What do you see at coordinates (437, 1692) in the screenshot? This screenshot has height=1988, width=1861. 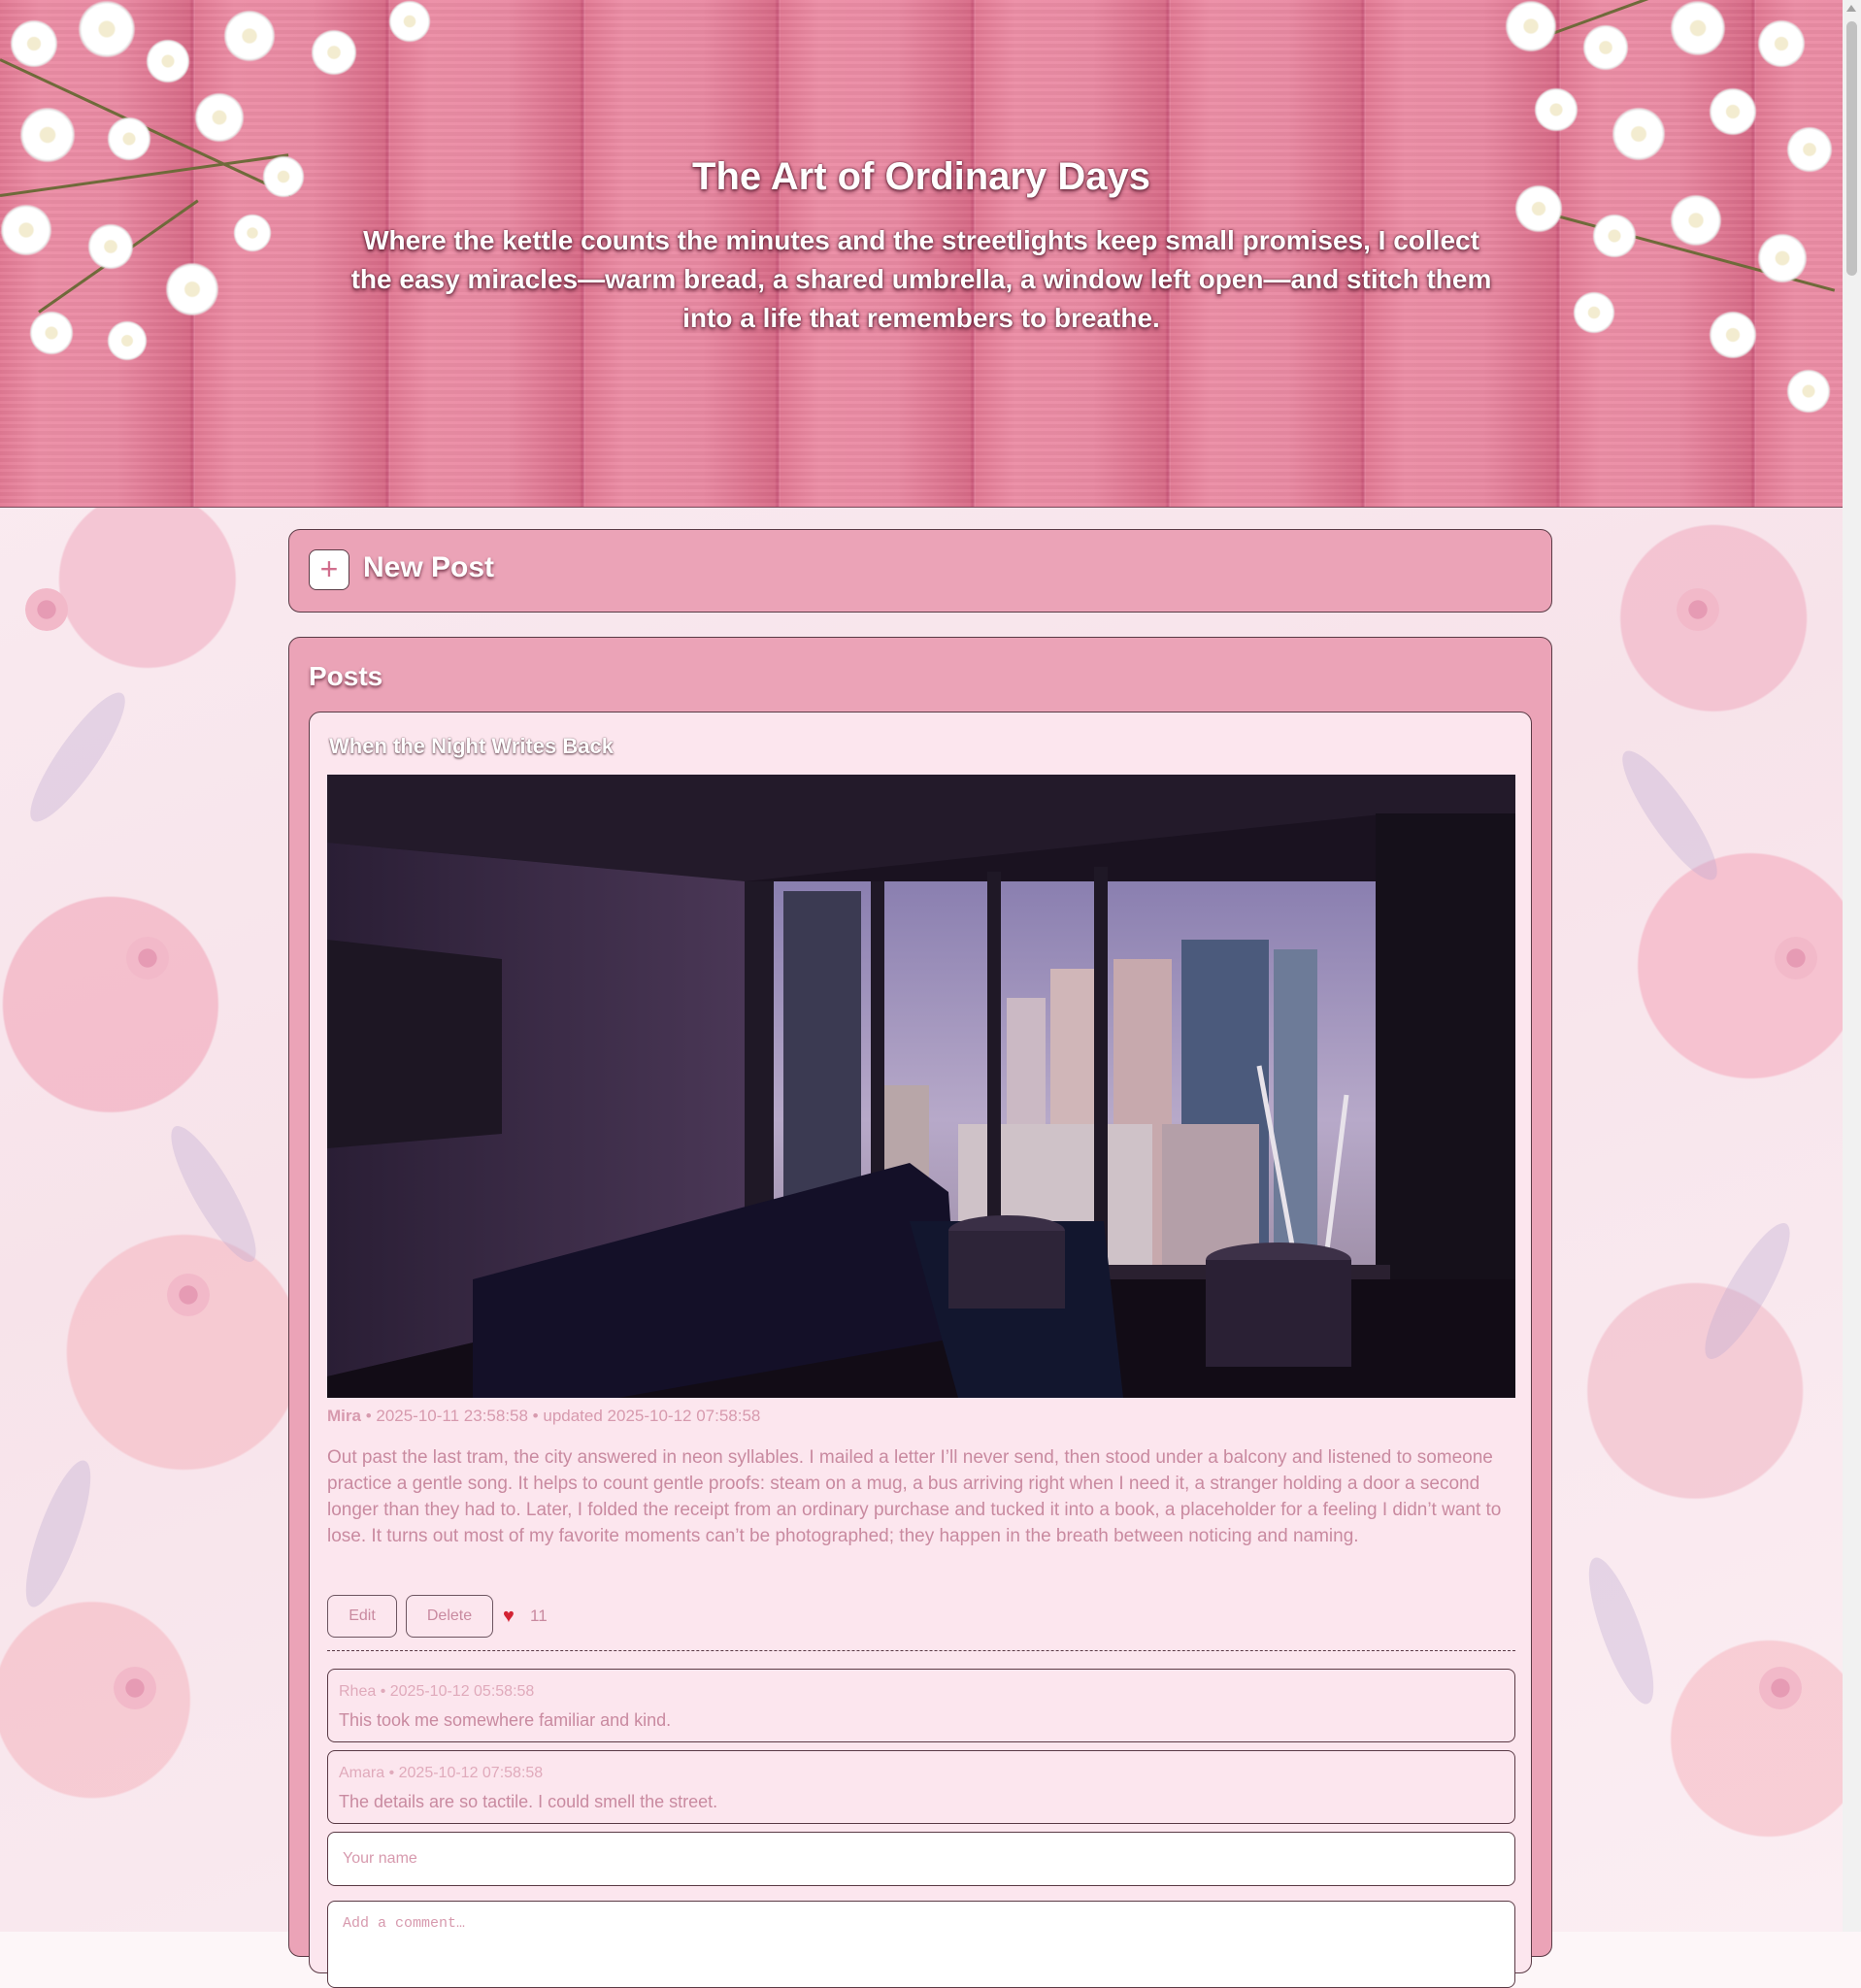 I see `comment-meta: Rhea • 2025-10-12 05:58:58` at bounding box center [437, 1692].